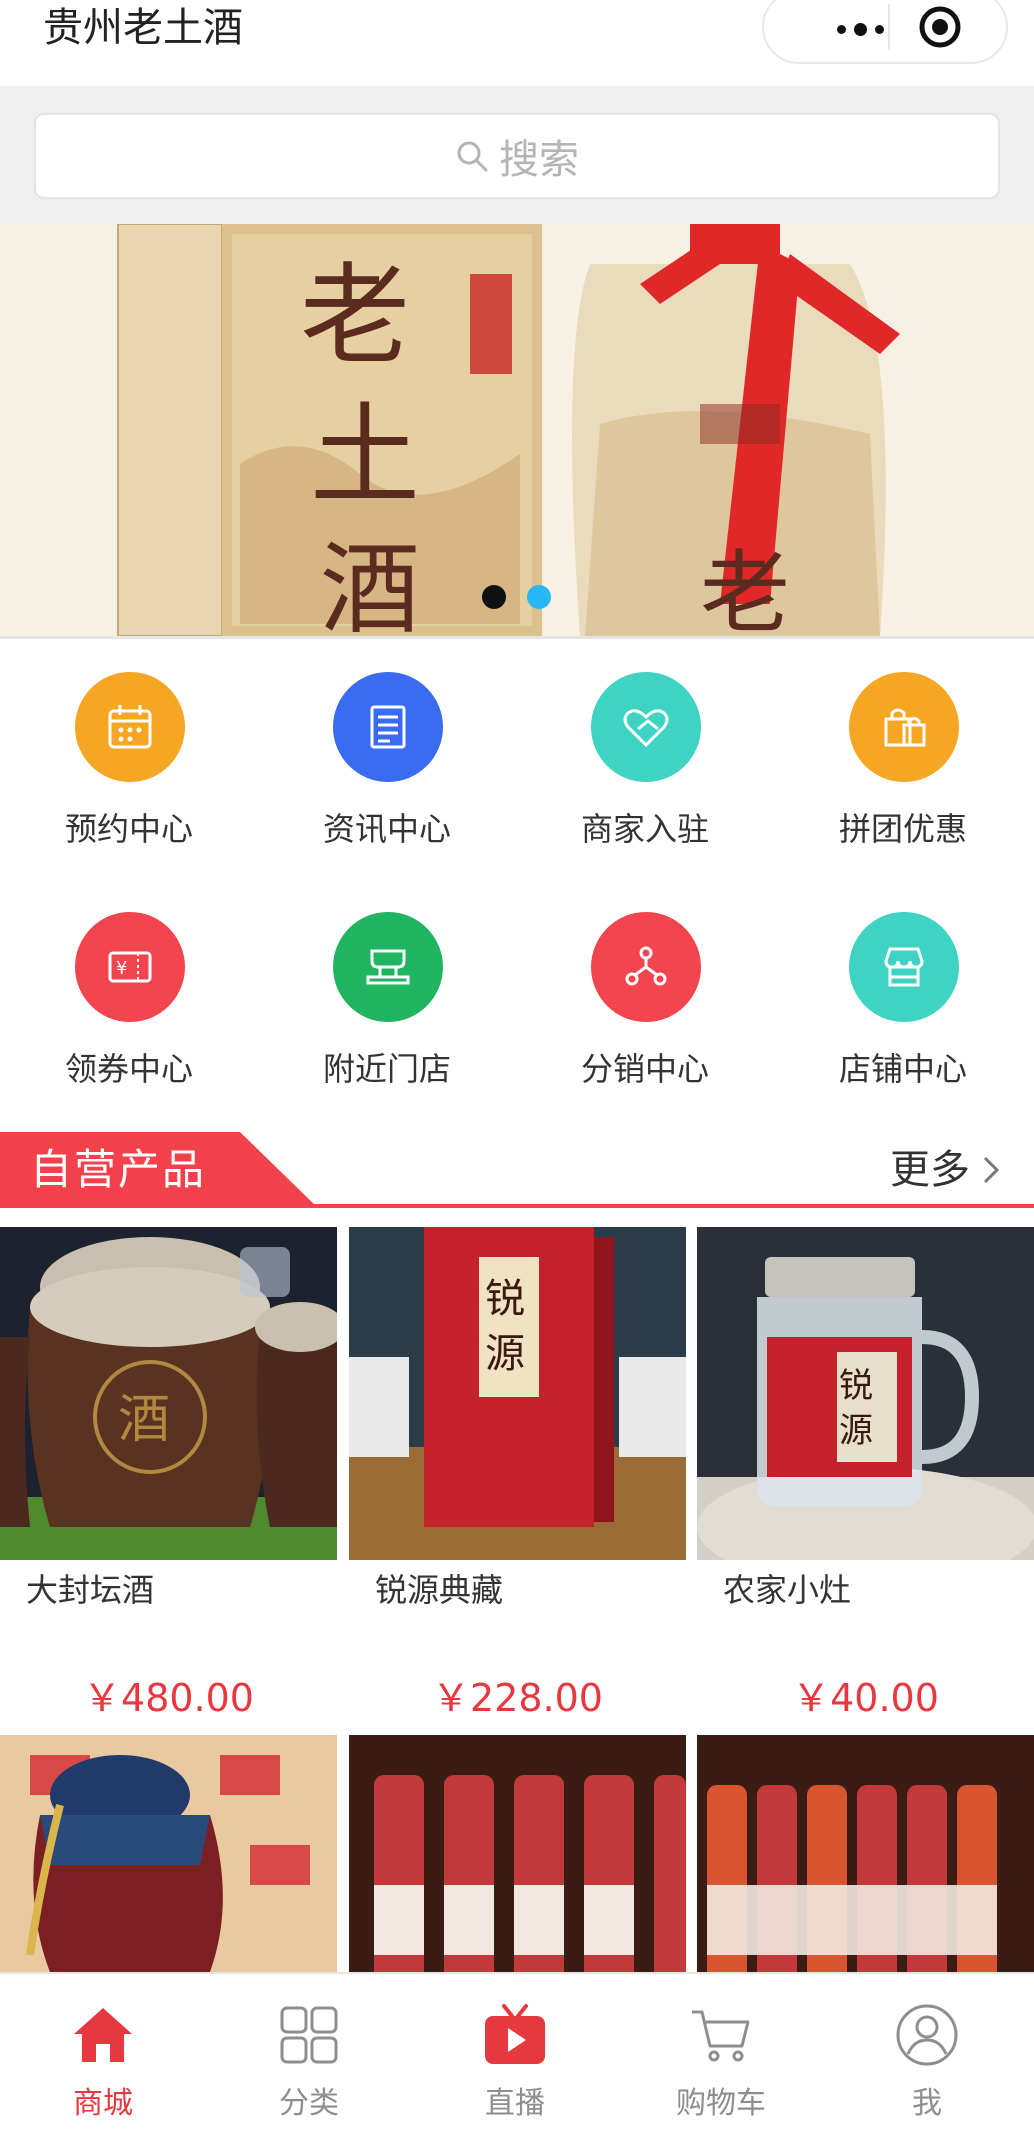 This screenshot has height=2133, width=1034. What do you see at coordinates (515, 2103) in the screenshot?
I see `tab-label: 直播` at bounding box center [515, 2103].